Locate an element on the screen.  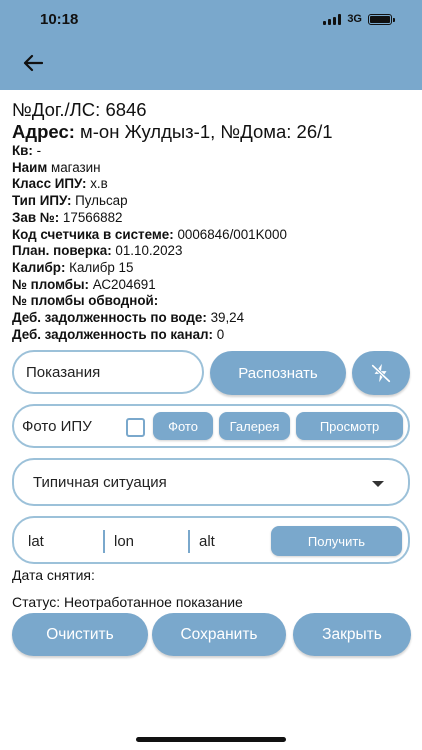
info-label: План. поверка: is located at coordinates (62, 251).